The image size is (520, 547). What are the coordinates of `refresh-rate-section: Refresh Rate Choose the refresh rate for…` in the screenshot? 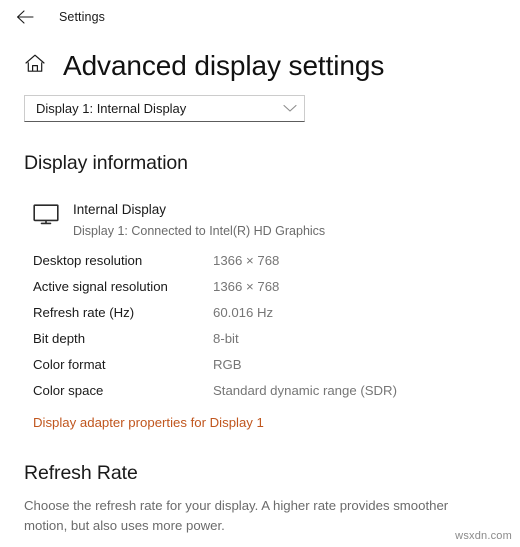 It's located at (260, 499).